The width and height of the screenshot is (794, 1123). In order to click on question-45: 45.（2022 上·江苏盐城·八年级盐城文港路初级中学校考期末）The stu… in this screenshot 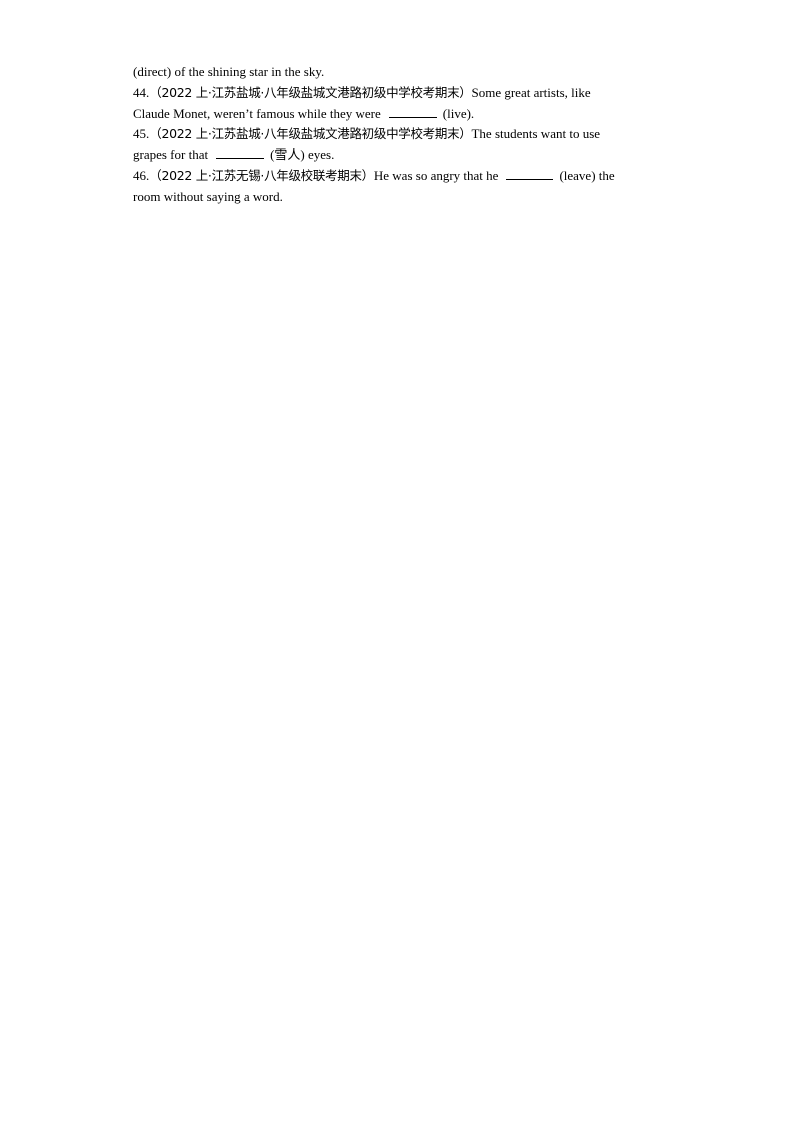, I will do `click(403, 145)`.